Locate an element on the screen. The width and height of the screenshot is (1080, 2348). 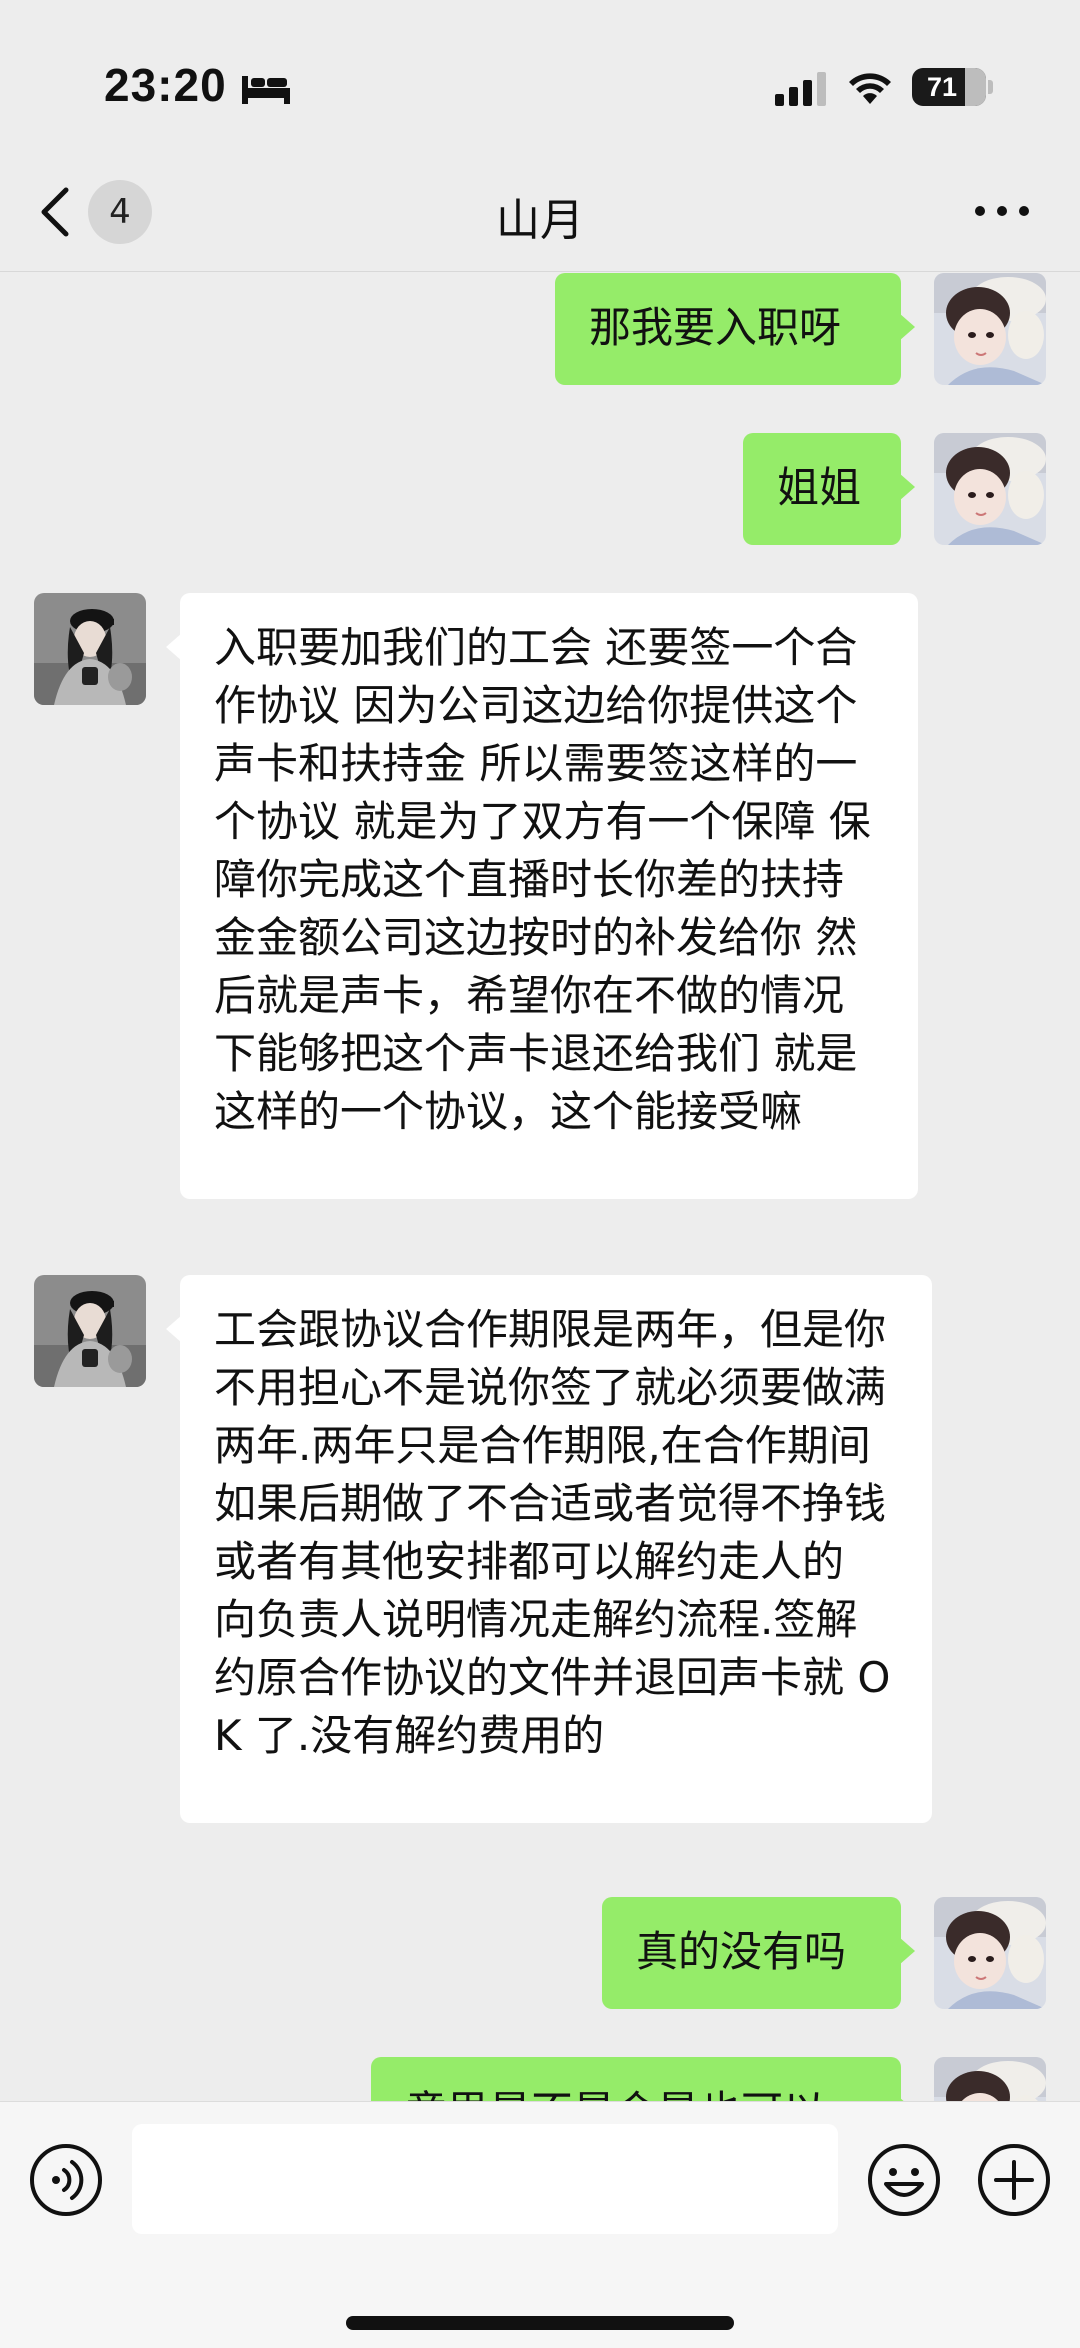
home-indicator is located at coordinates (540, 2323).